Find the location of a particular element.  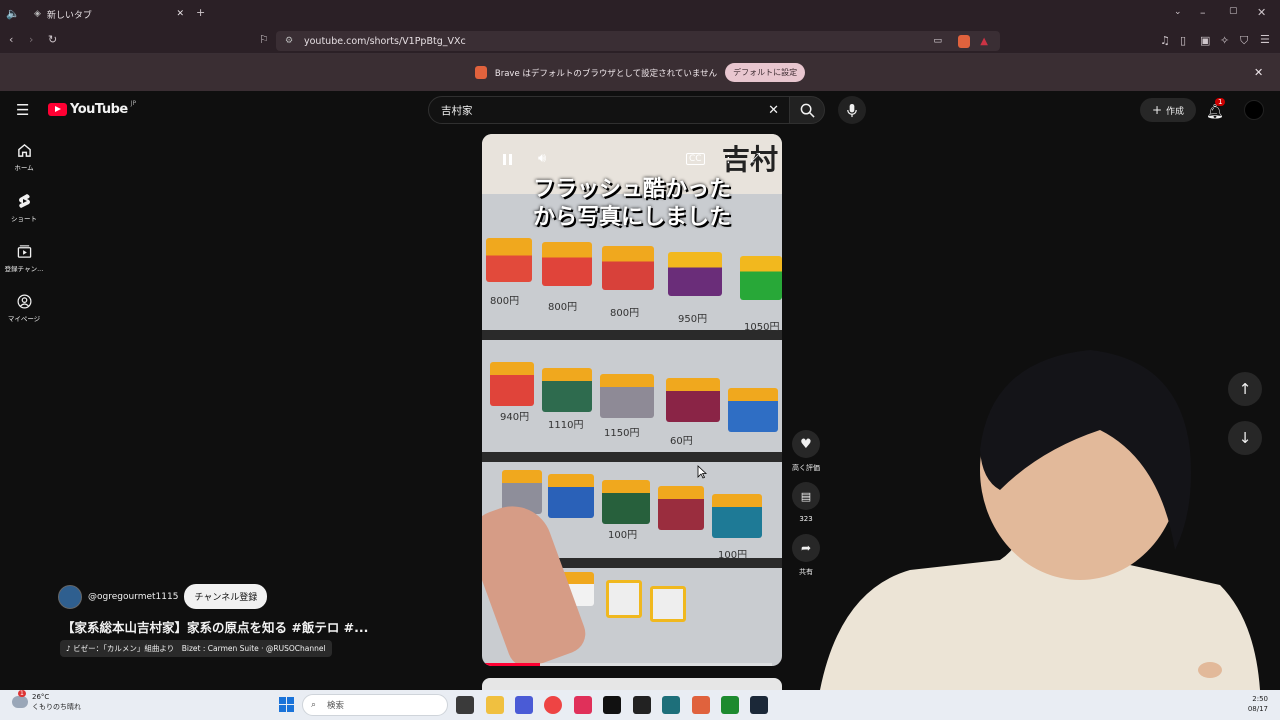

notifications-button: 🔔︎ 1 is located at coordinates (1216, 109).